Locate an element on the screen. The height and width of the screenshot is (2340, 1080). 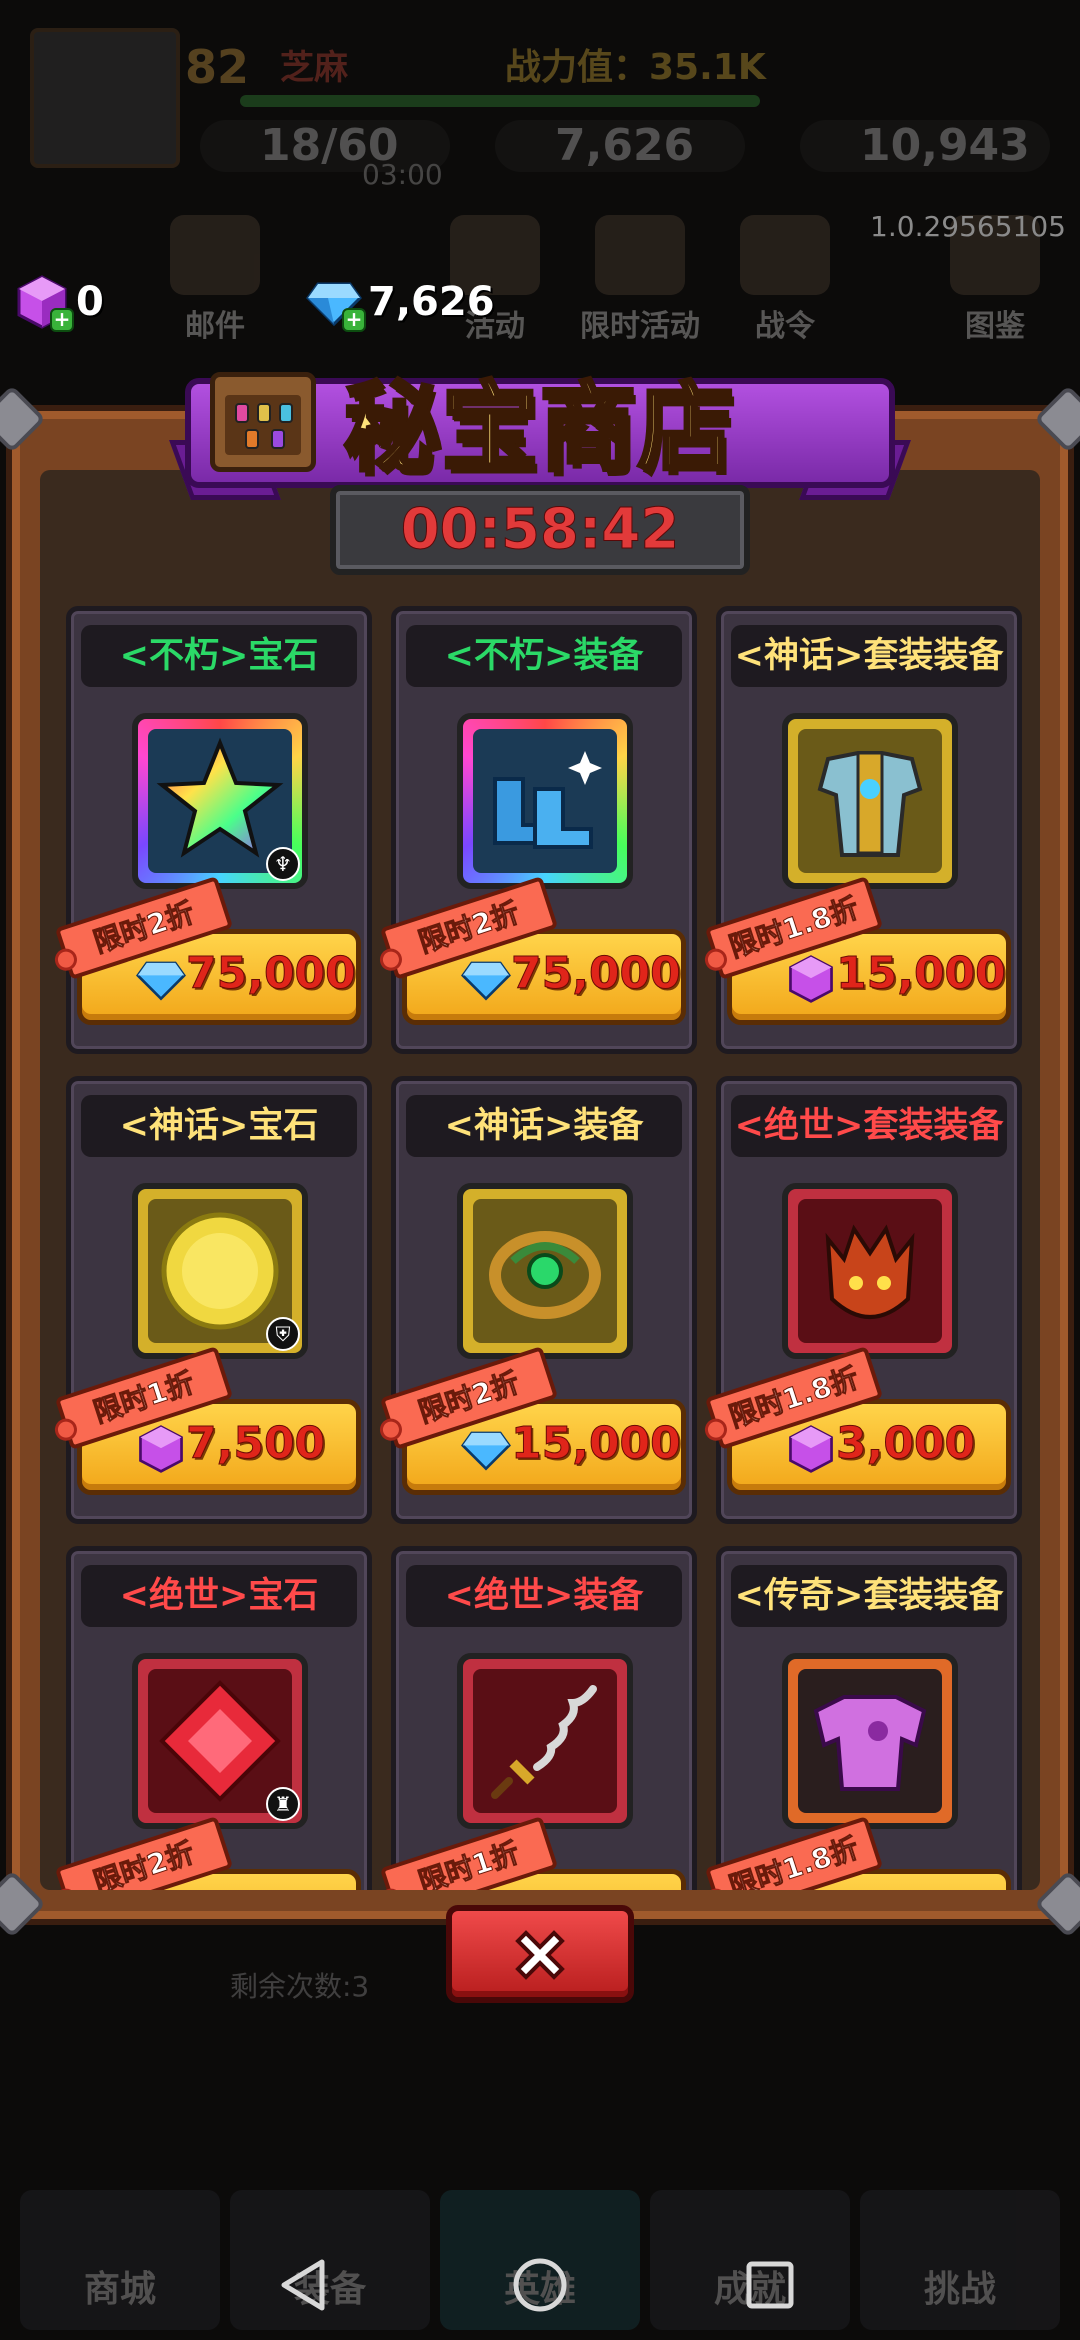
item-name: <绝世>装备 is located at coordinates (544, 1596).